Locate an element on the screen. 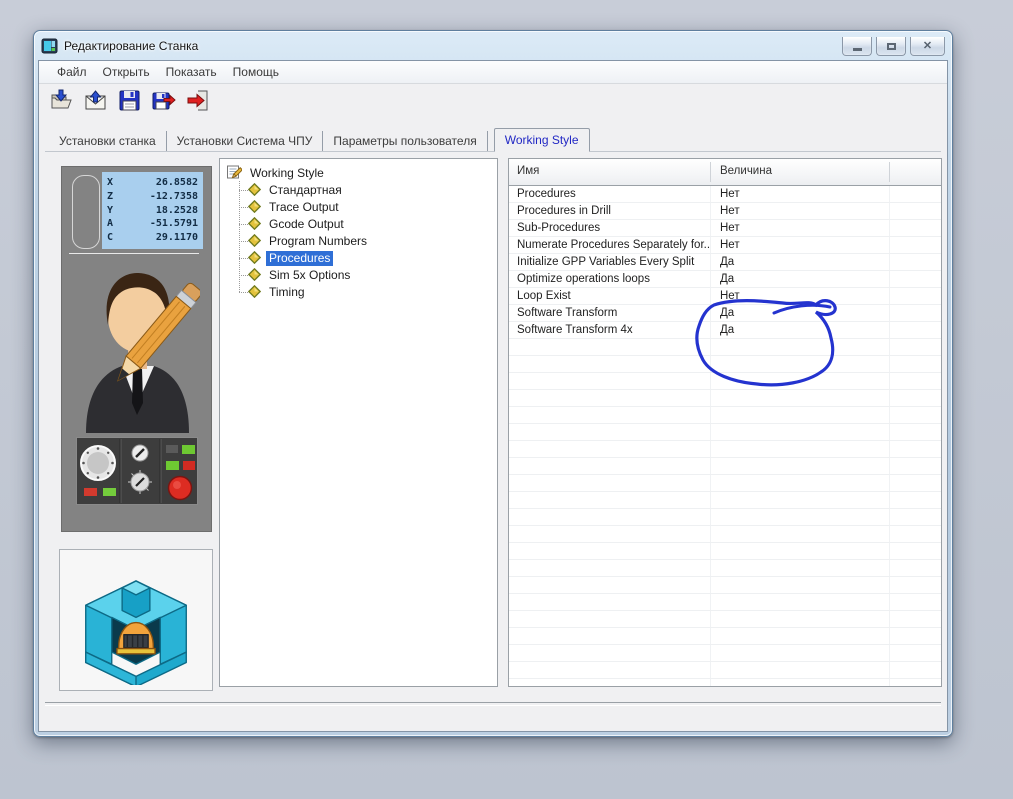 The width and height of the screenshot is (1013, 799). dro-capsule-shape is located at coordinates (86, 212).